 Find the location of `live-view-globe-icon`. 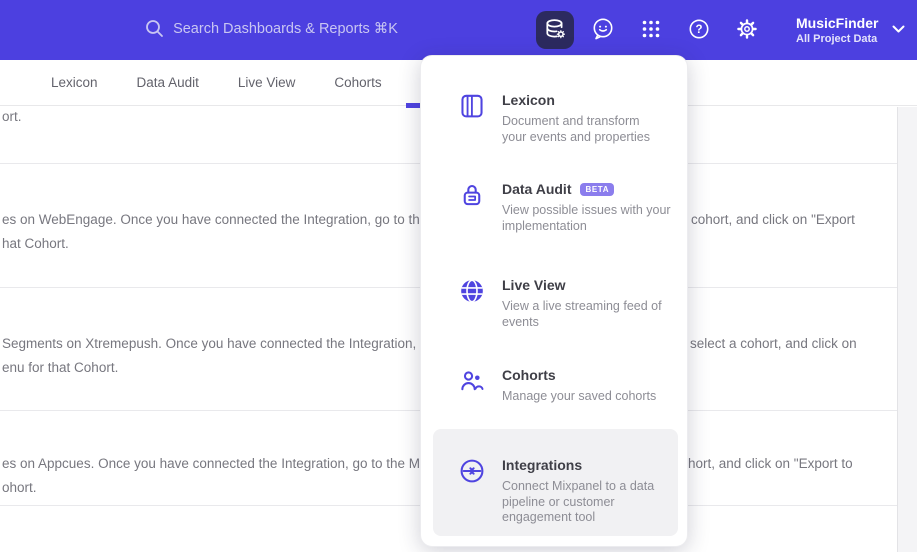

live-view-globe-icon is located at coordinates (472, 304).